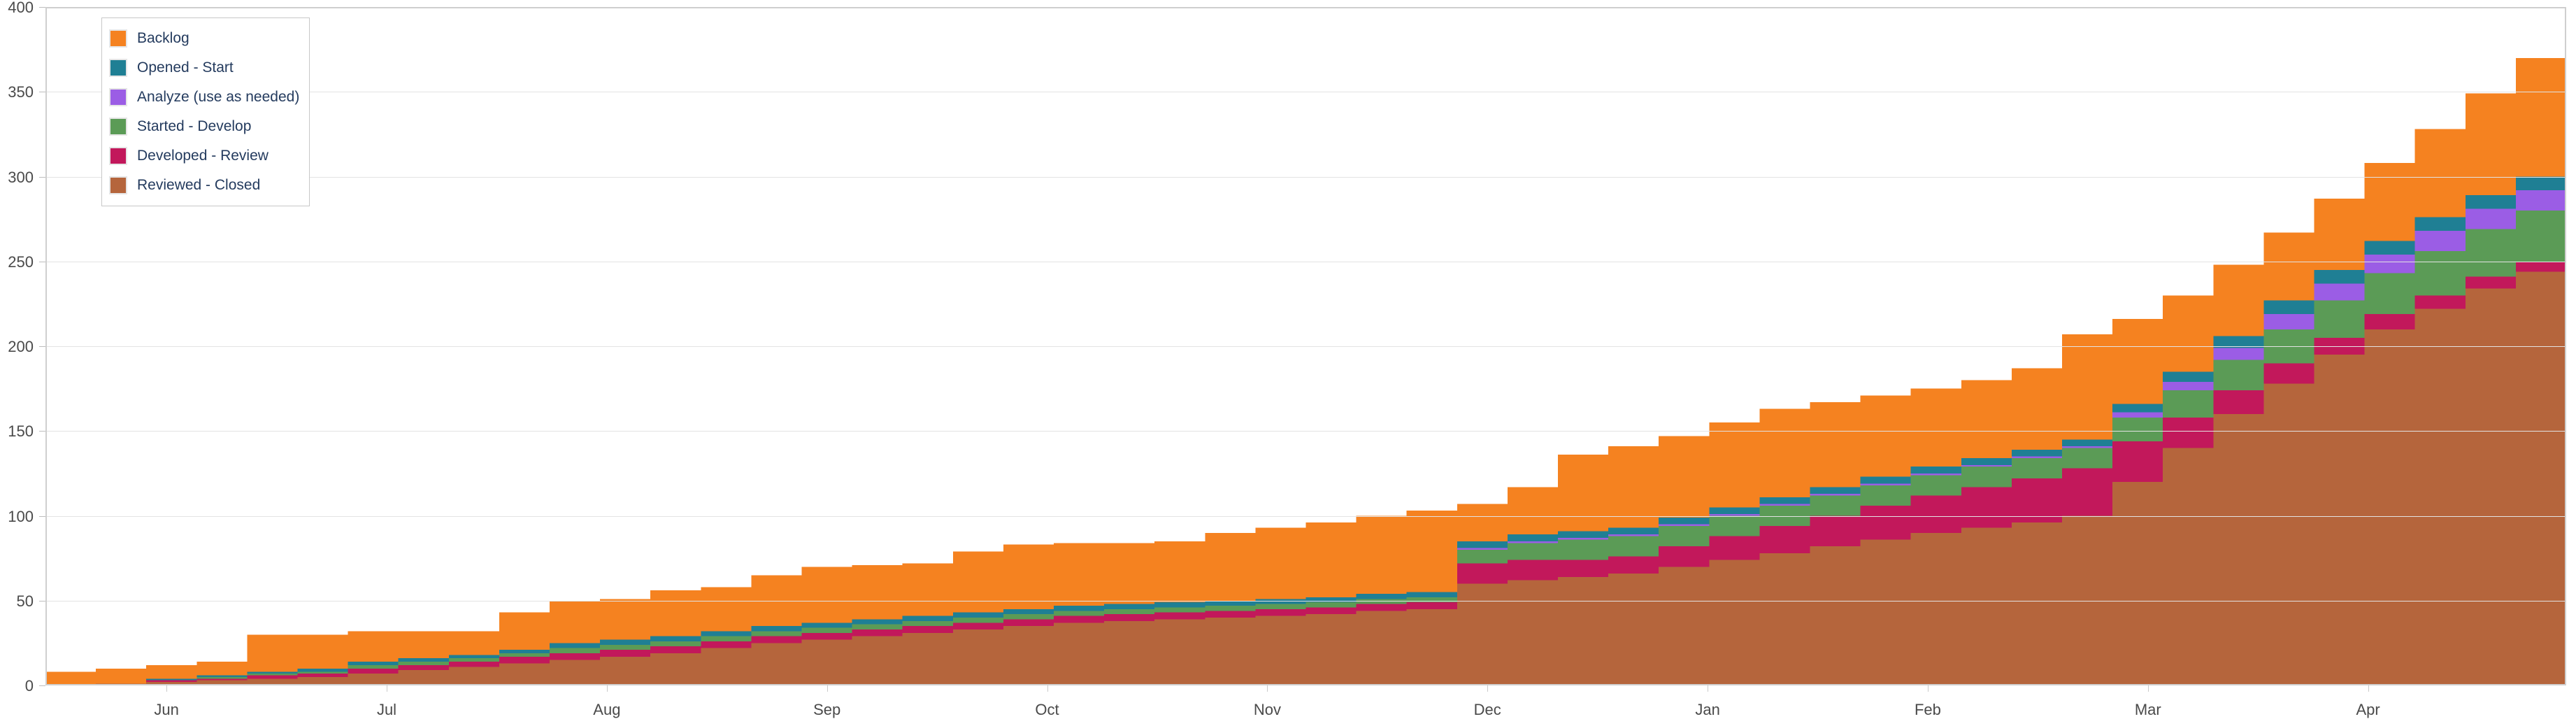 The height and width of the screenshot is (726, 2576). Describe the element at coordinates (1927, 709) in the screenshot. I see `x-tick-label: Feb` at that location.